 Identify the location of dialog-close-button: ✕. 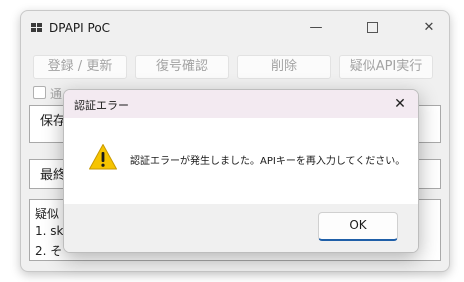
(400, 104).